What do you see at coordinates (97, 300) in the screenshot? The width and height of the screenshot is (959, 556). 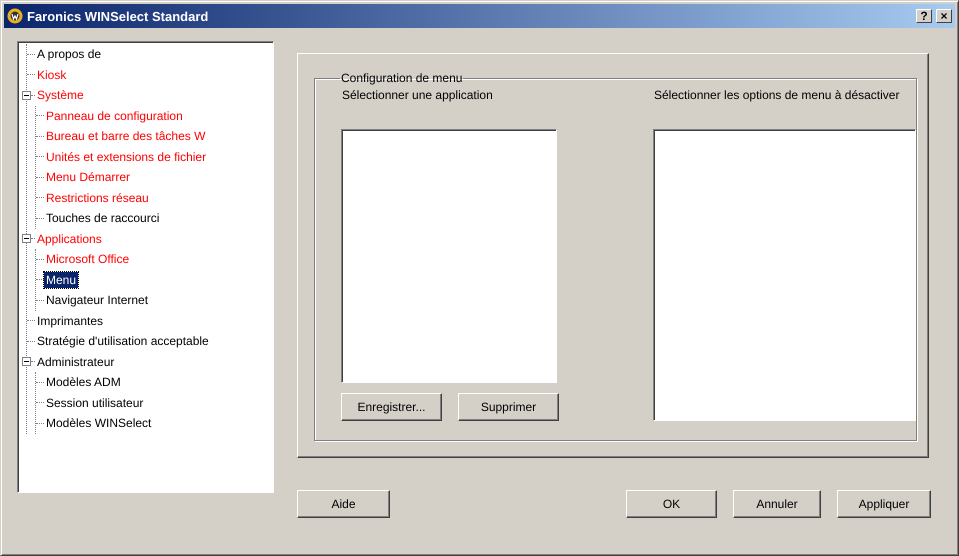 I see `tree-item: Navigateur Internet` at bounding box center [97, 300].